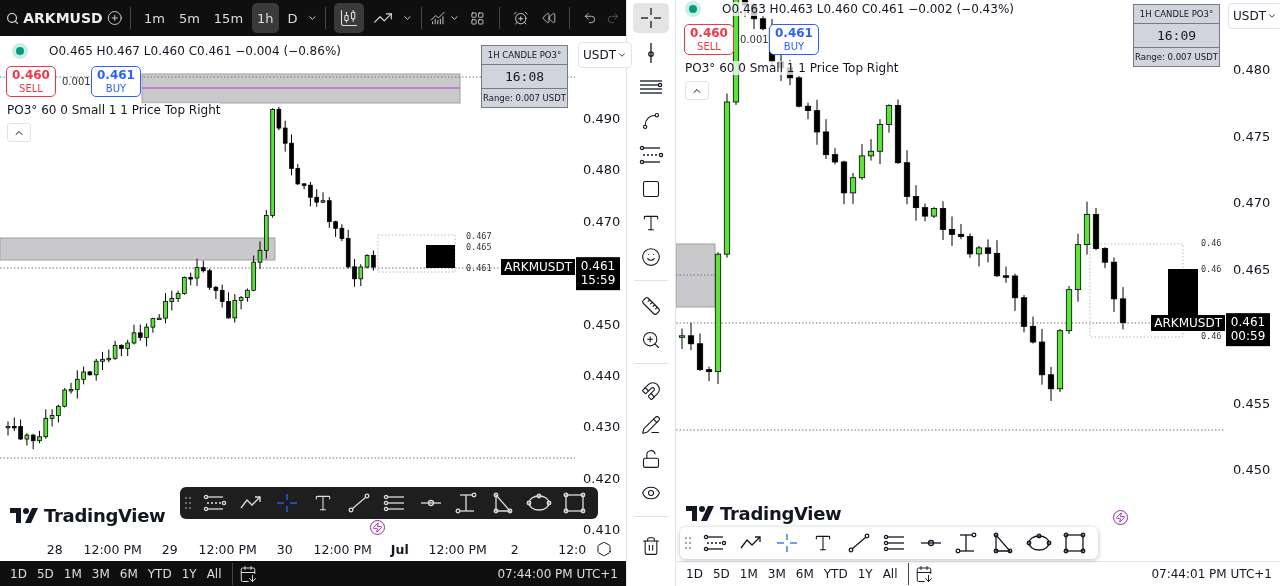 Image resolution: width=1280 pixels, height=586 pixels. I want to click on clock: 07:44:01 PM UTC+1, so click(1212, 574).